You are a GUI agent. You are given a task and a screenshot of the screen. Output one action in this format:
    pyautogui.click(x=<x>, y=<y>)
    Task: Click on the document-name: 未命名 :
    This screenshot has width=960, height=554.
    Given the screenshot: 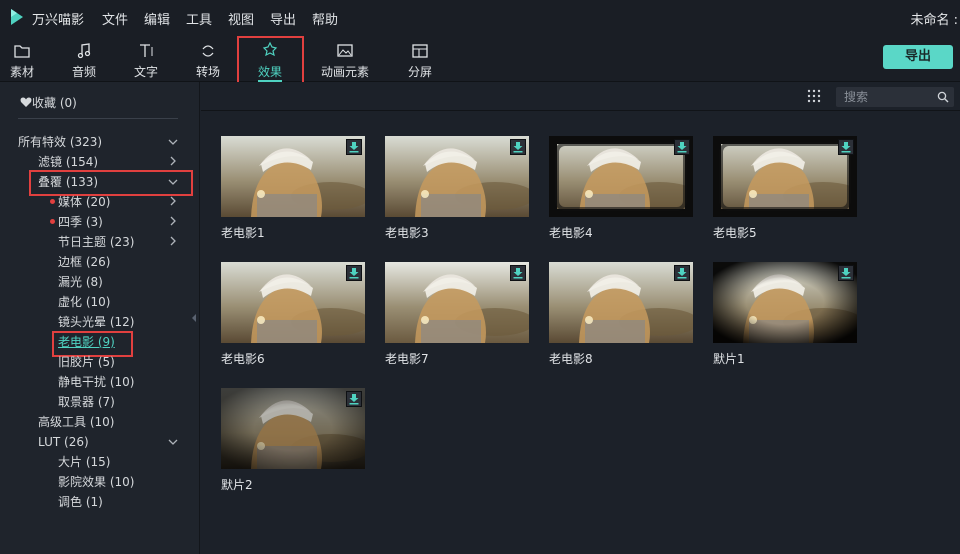 What is the action you would take?
    pyautogui.click(x=934, y=20)
    